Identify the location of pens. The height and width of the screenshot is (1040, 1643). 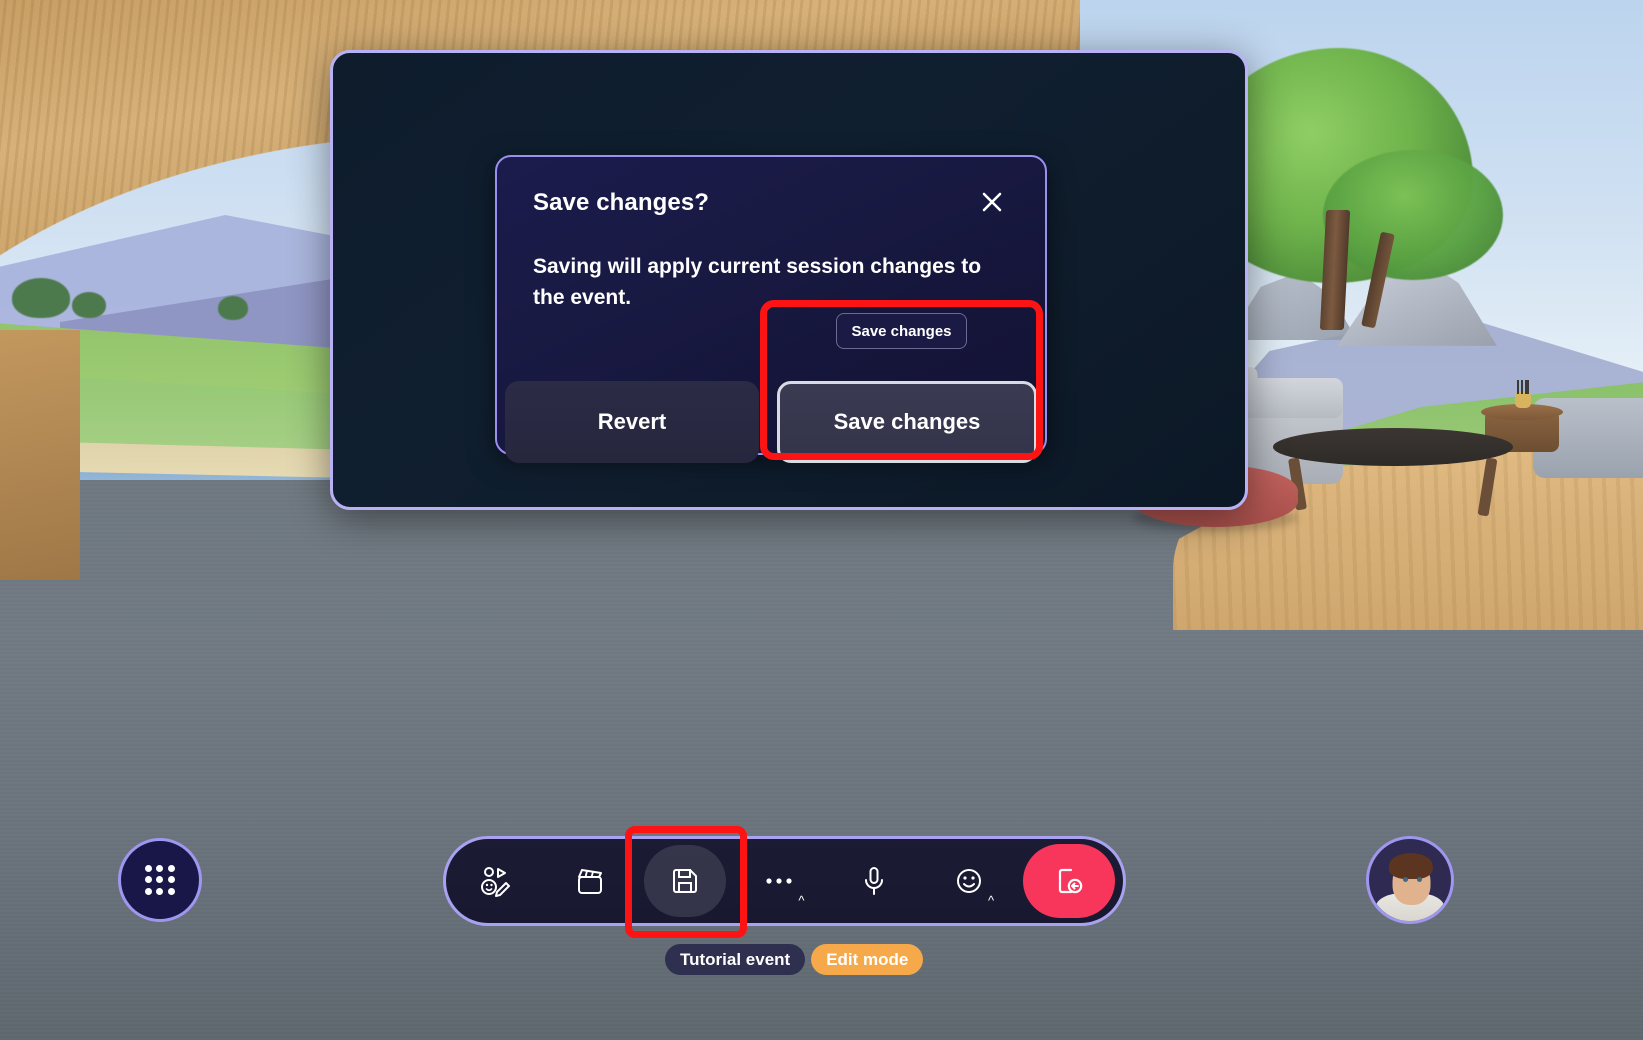
(1523, 387).